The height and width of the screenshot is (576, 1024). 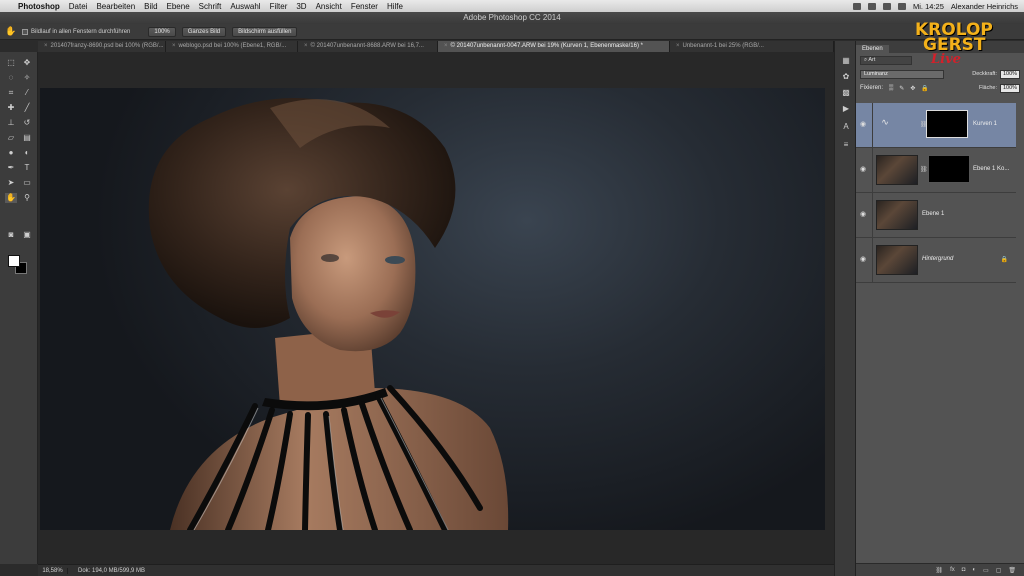 I want to click on menu-bild: Bild, so click(x=150, y=6).